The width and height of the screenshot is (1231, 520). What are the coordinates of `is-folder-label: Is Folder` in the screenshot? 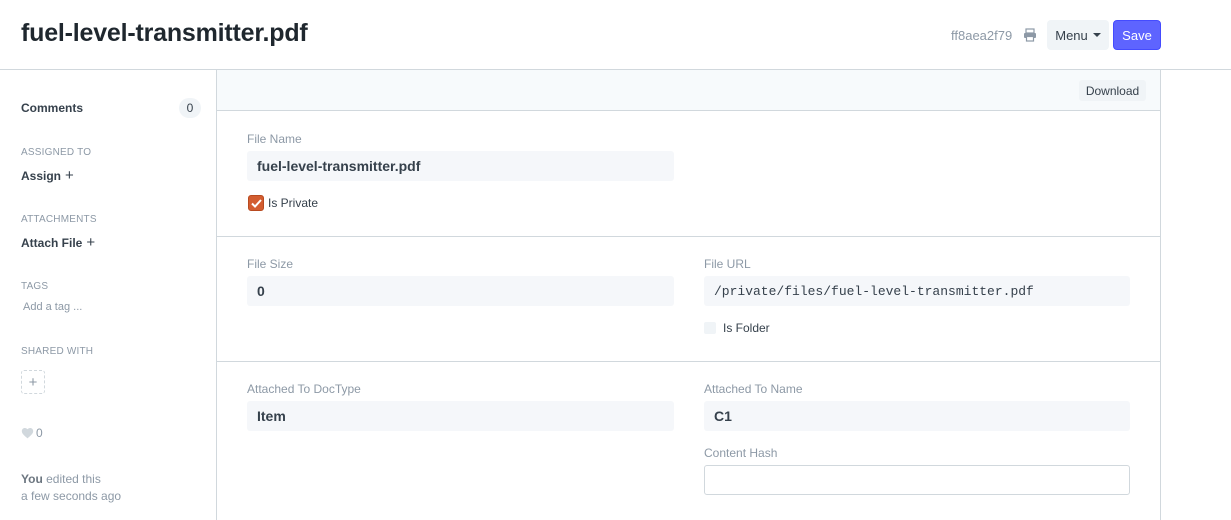 It's located at (746, 328).